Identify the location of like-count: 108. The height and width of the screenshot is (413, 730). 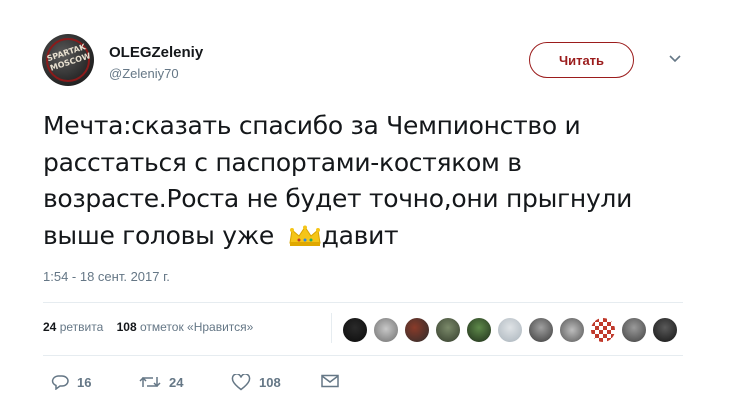
(270, 382).